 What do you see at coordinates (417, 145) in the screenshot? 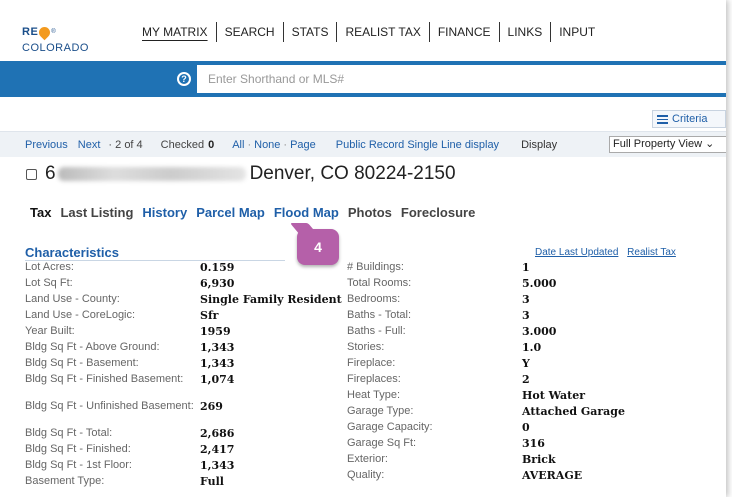
I see `public-record-display-link: Public Record Single Line display` at bounding box center [417, 145].